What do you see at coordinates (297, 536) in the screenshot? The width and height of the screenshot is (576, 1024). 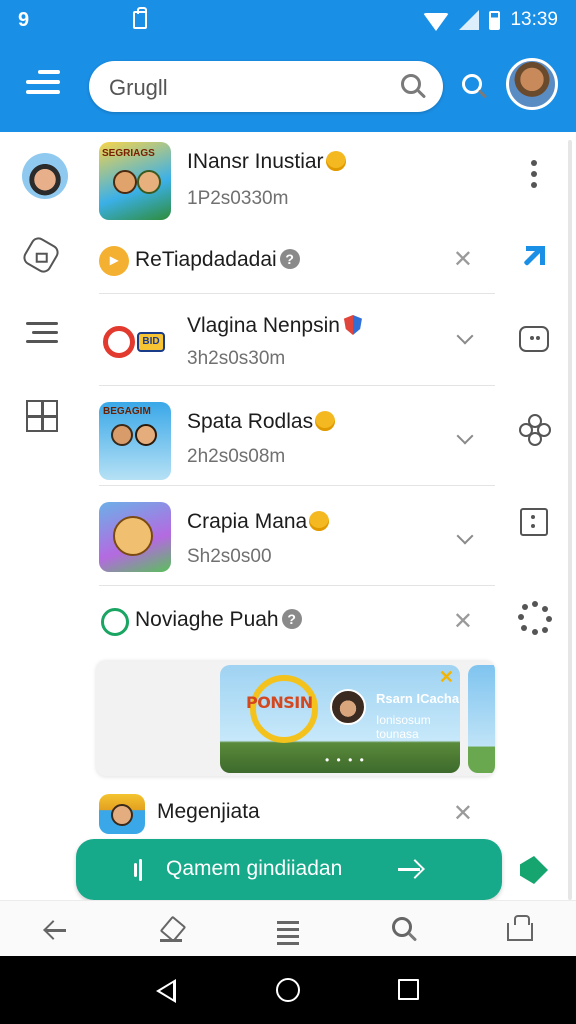 I see `list-item: Crapia Mana Sh2s0s00` at bounding box center [297, 536].